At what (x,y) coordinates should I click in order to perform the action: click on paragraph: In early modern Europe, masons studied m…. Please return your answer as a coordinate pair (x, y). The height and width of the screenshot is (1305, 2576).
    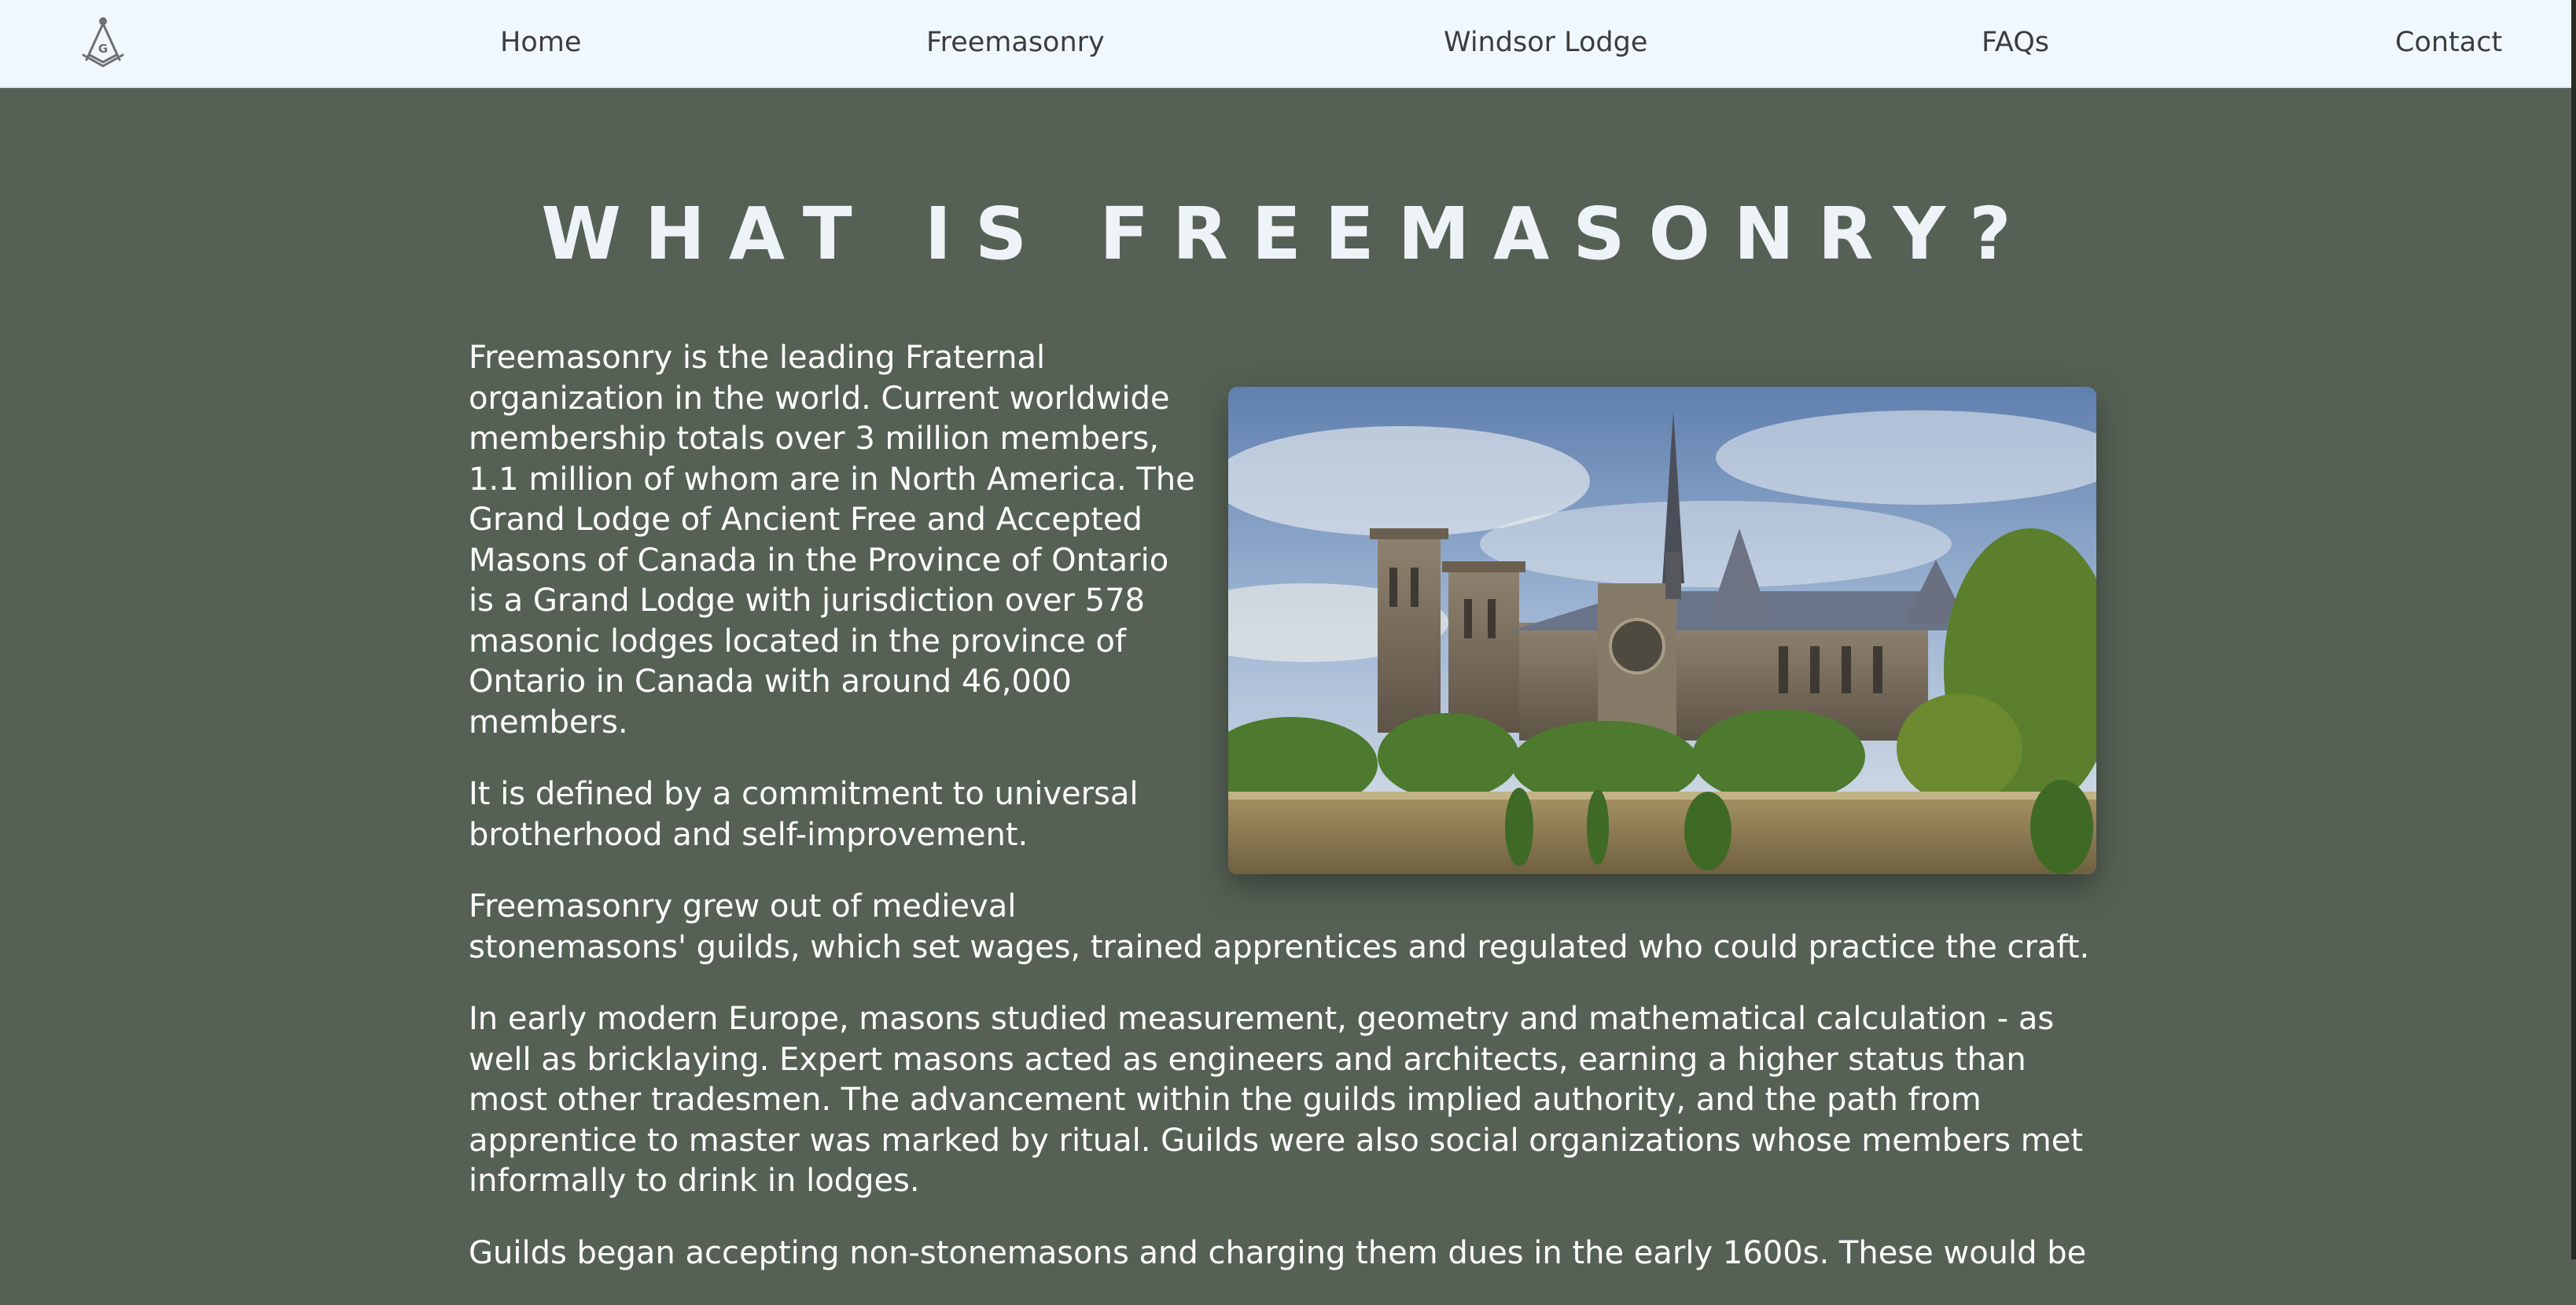
    Looking at the image, I should click on (1277, 1100).